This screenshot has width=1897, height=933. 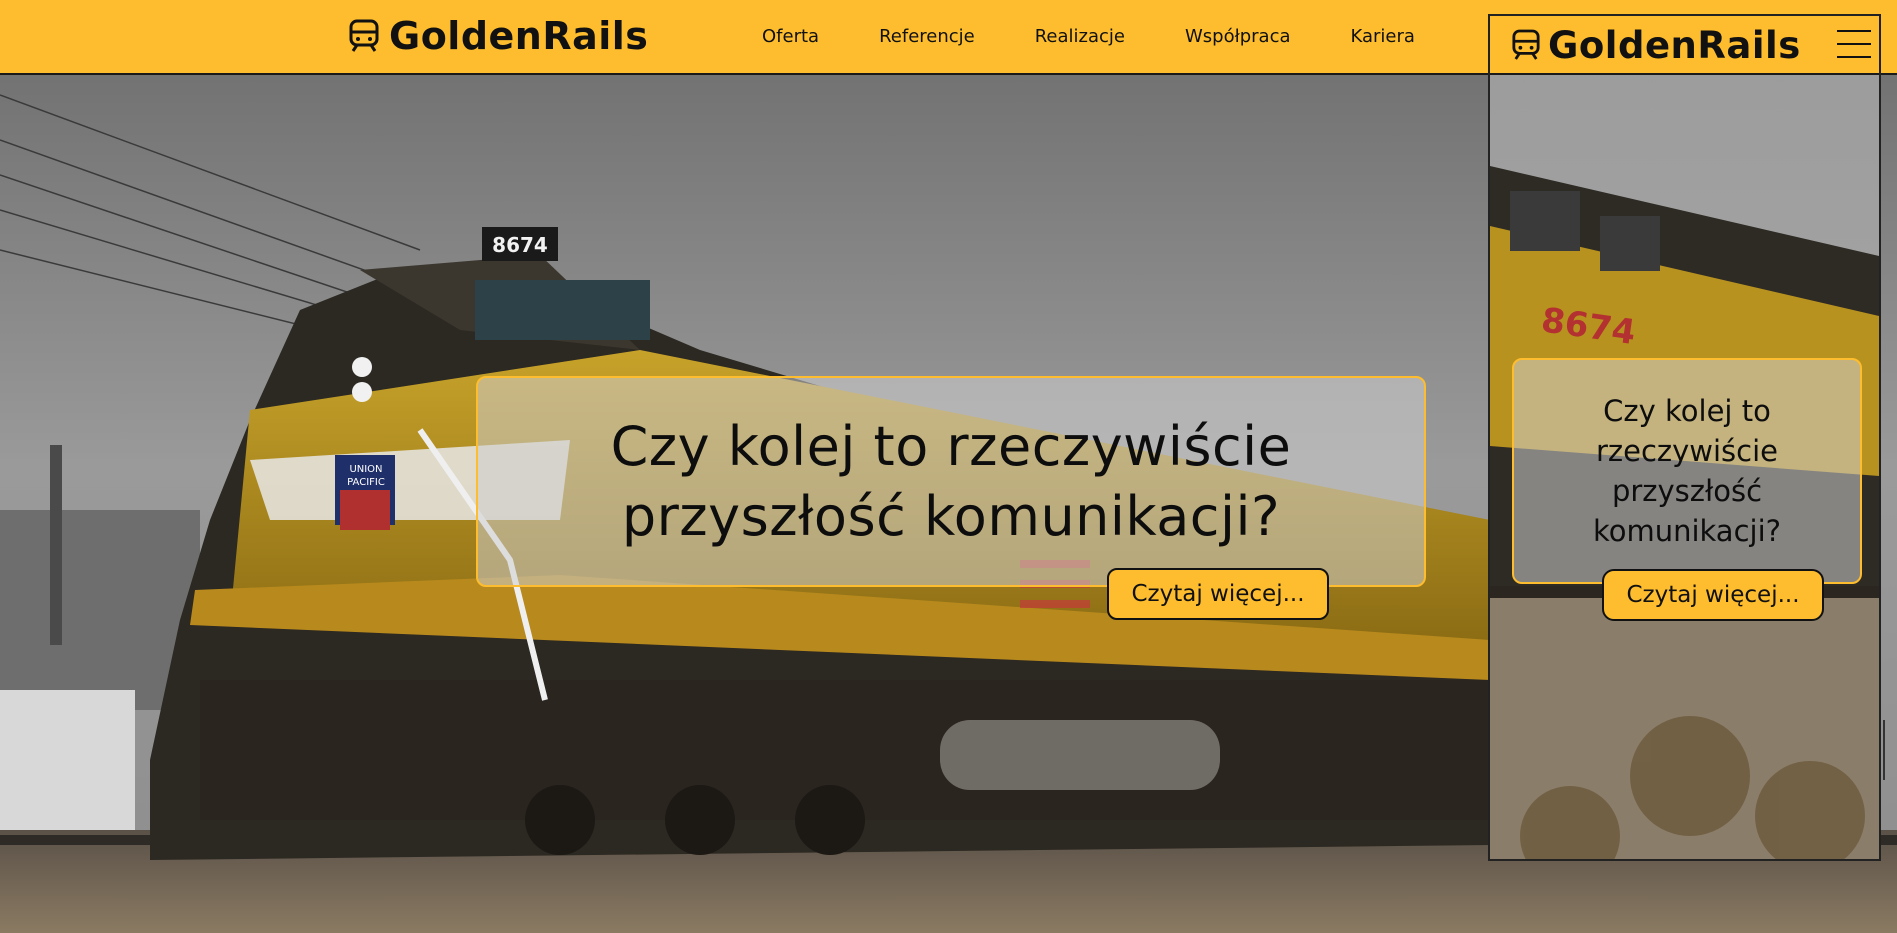 What do you see at coordinates (1080, 36) in the screenshot?
I see `nav-item-realizacje: Realizacje` at bounding box center [1080, 36].